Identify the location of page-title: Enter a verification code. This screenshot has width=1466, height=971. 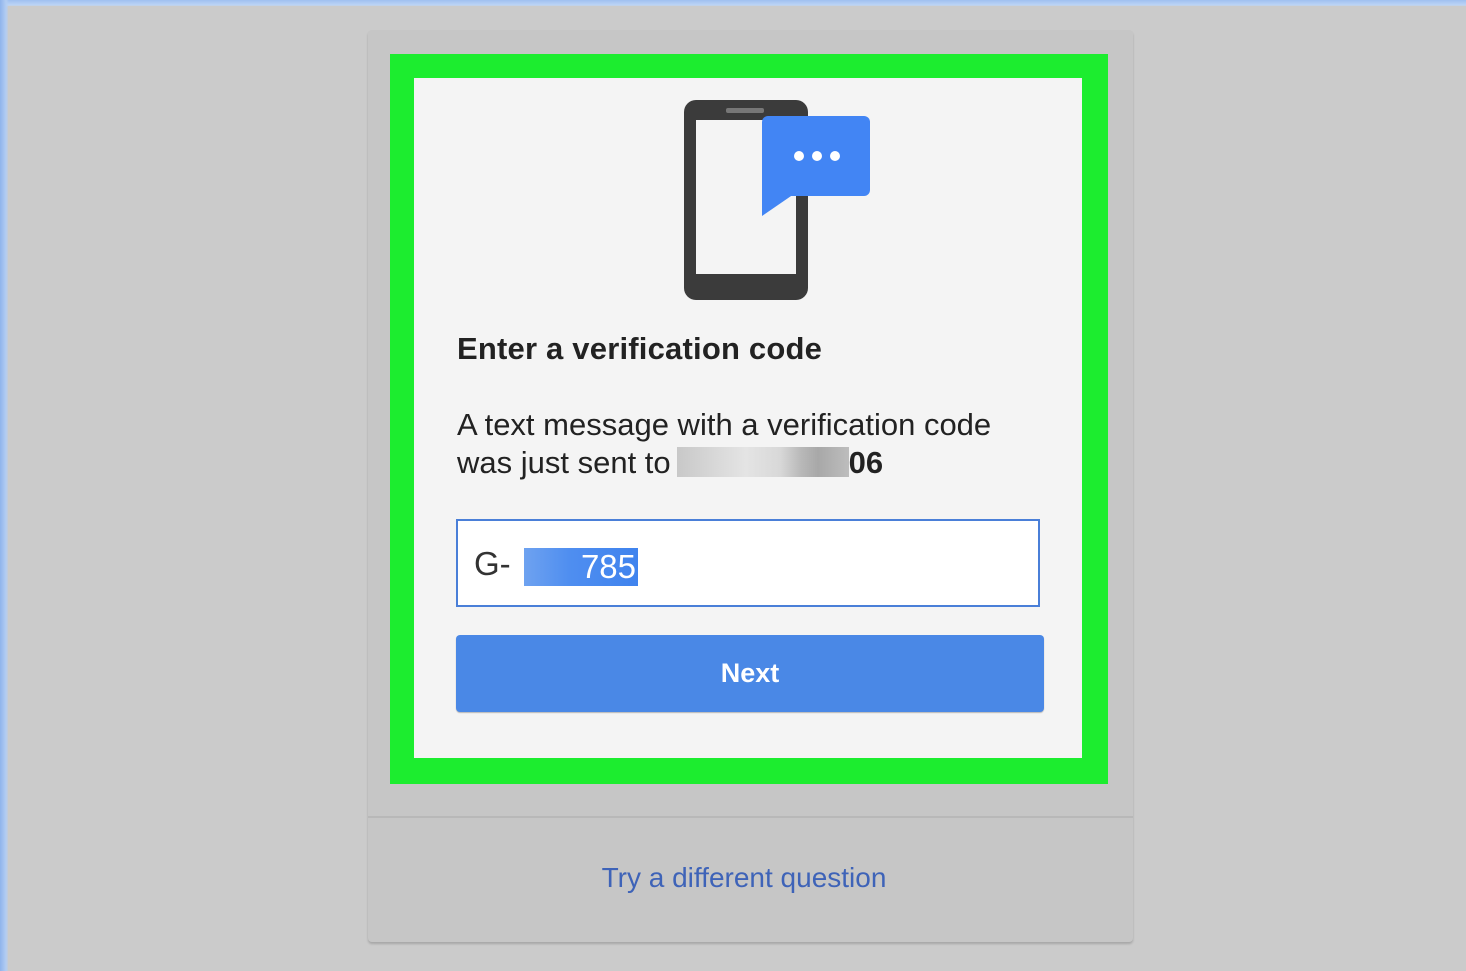
(640, 348).